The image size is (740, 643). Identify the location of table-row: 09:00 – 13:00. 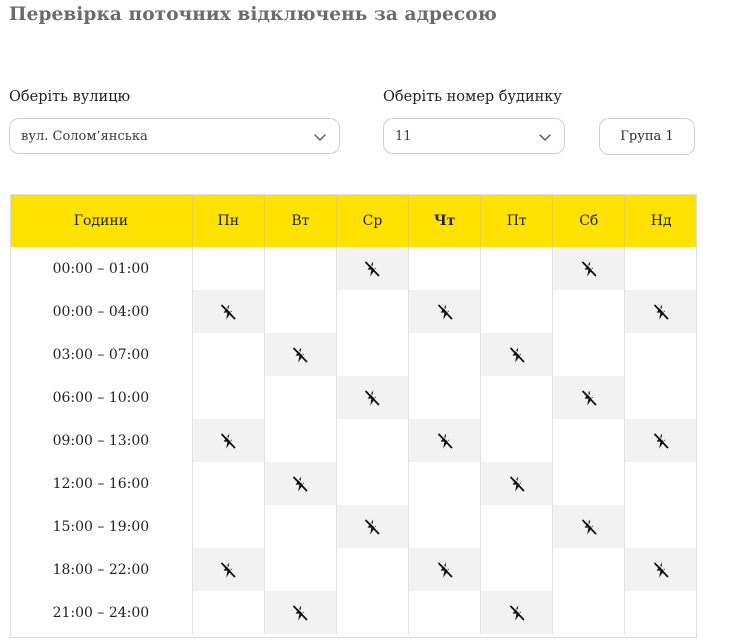
(353, 440).